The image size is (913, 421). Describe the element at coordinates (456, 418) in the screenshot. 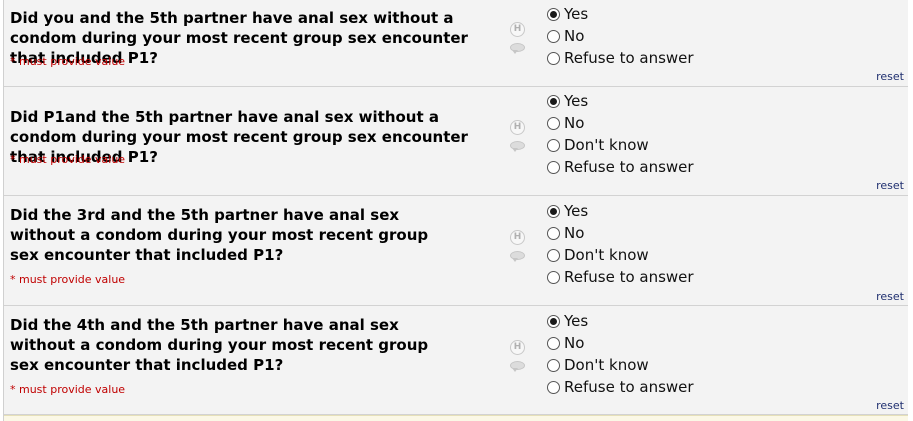

I see `next-row-edge` at that location.